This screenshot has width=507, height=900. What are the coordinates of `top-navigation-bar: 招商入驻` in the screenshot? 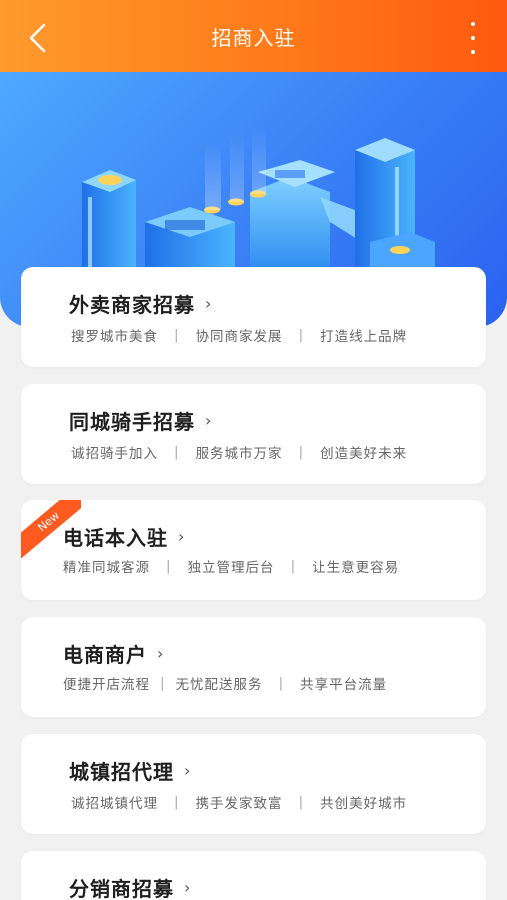 It's located at (253, 36).